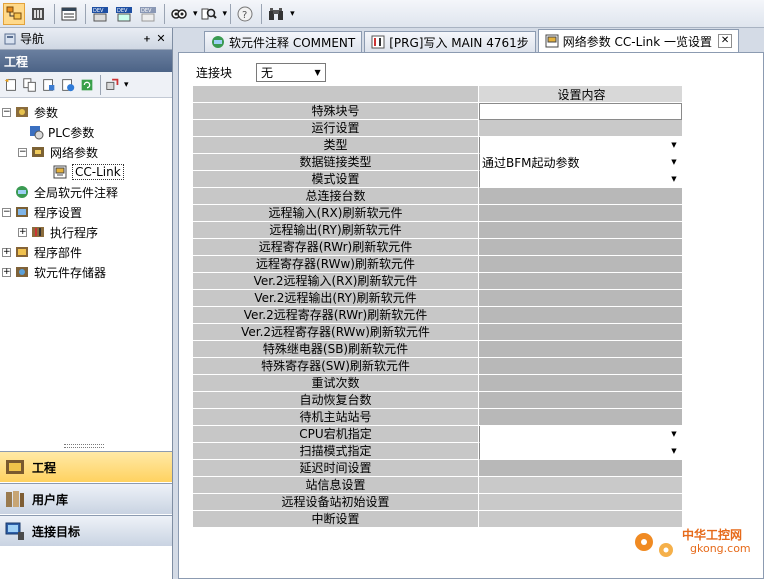 The image size is (764, 579). Describe the element at coordinates (291, 72) in the screenshot. I see `link-block-select: 无 ▼` at that location.